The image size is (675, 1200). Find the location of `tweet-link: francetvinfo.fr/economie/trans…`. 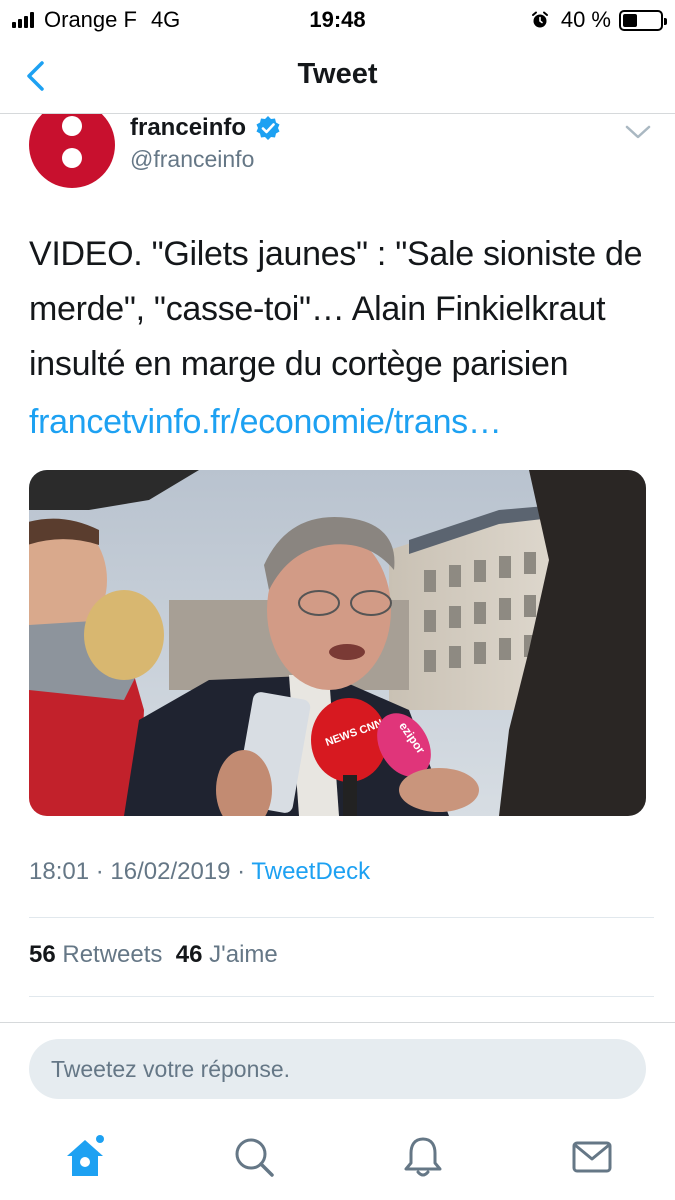

tweet-link: francetvinfo.fr/economie/trans… is located at coordinates (265, 422).